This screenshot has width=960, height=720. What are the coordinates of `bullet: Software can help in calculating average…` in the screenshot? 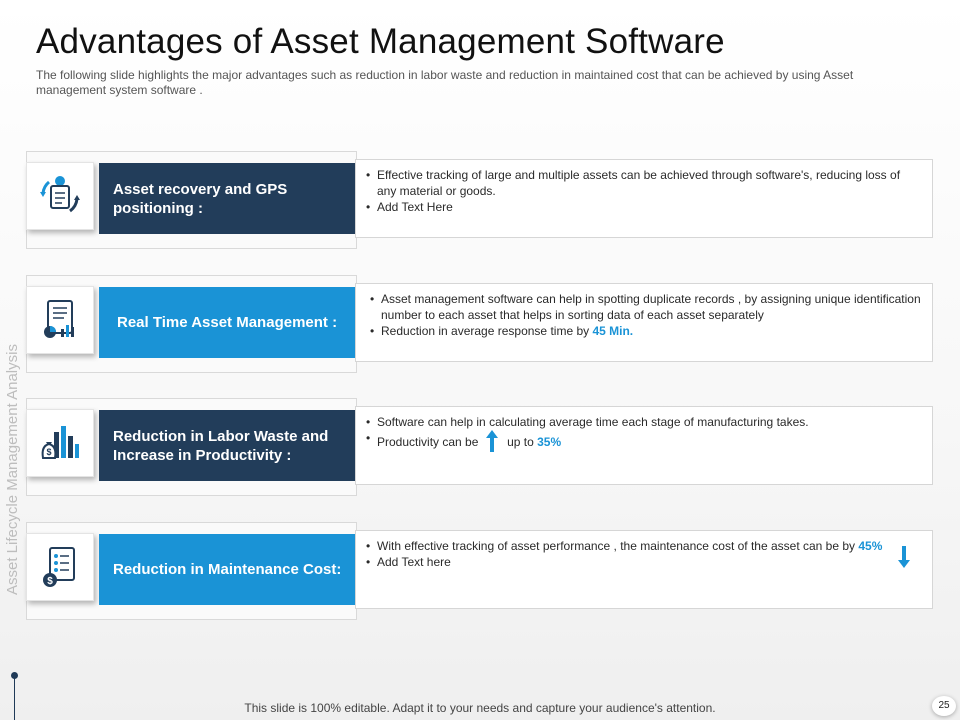 It's located at (643, 422).